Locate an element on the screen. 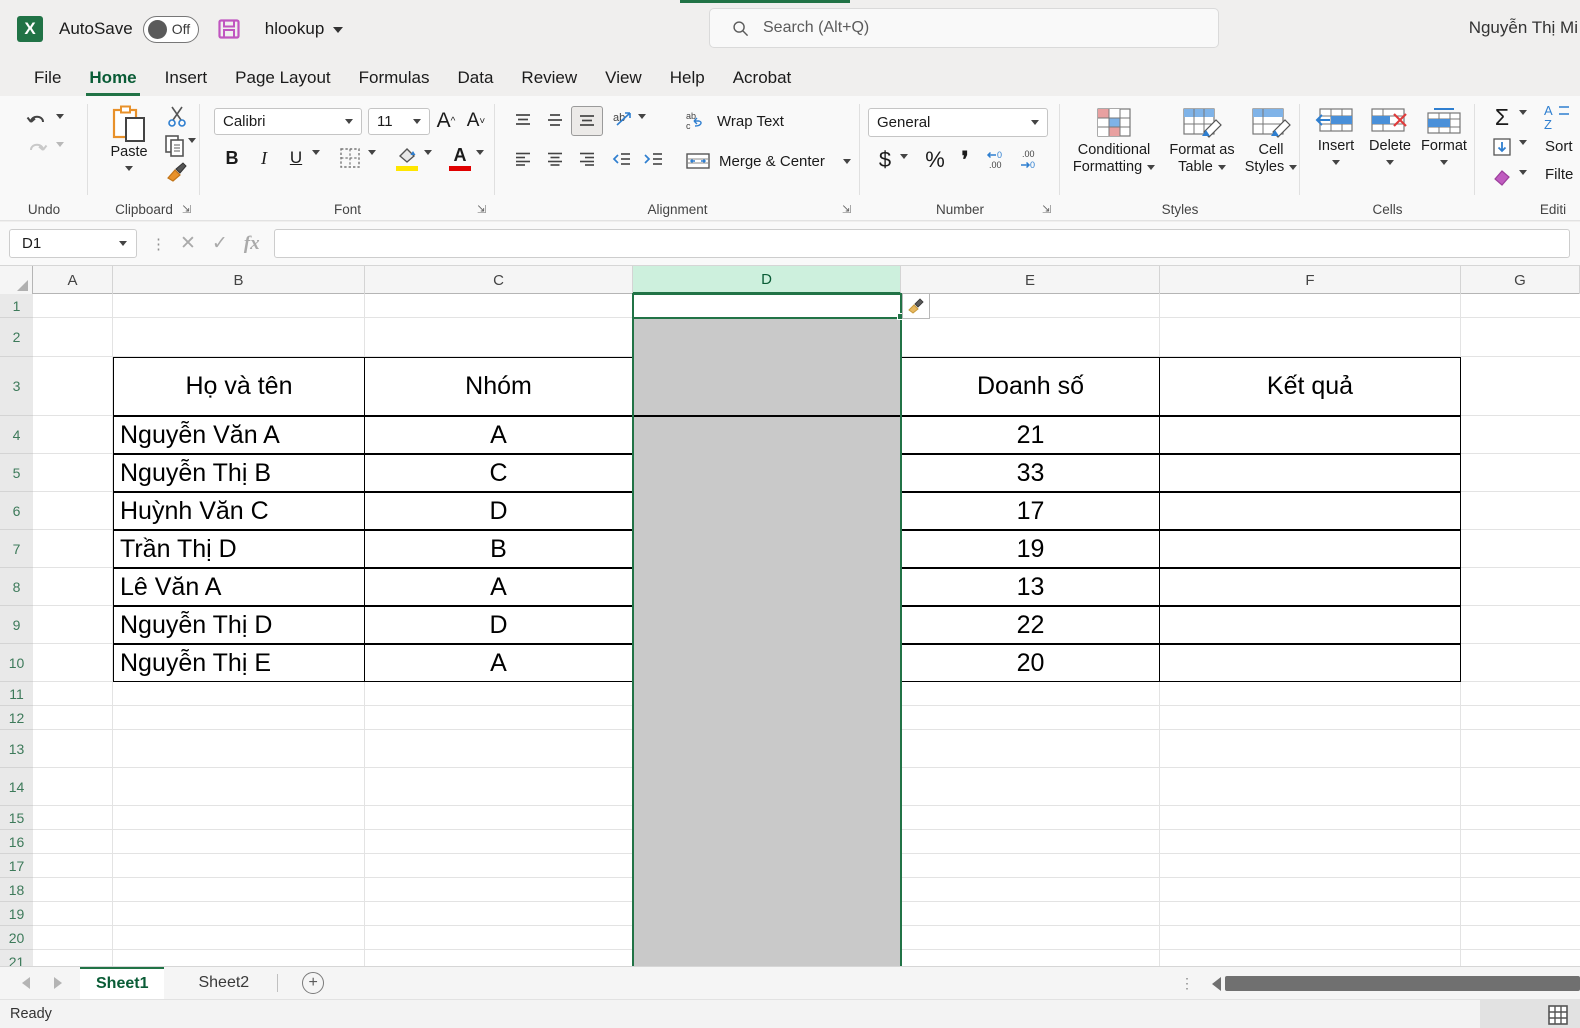 The height and width of the screenshot is (1028, 1580). row-header-5: 5 is located at coordinates (16, 473).